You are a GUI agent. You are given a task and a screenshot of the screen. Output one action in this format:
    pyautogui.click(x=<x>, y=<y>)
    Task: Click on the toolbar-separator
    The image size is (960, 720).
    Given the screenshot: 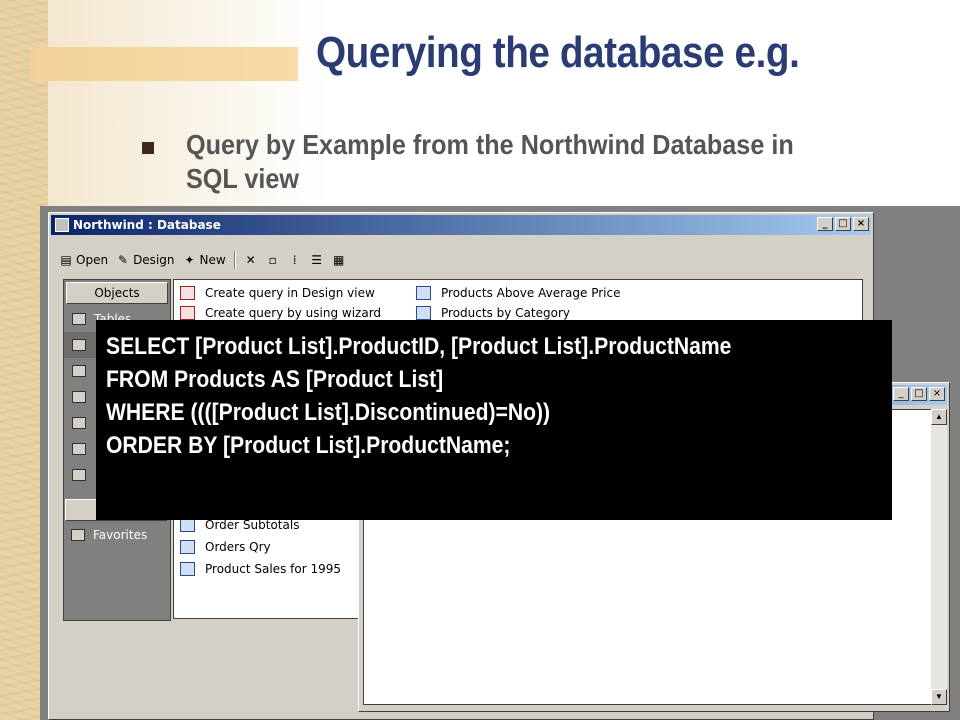 What is the action you would take?
    pyautogui.click(x=234, y=260)
    